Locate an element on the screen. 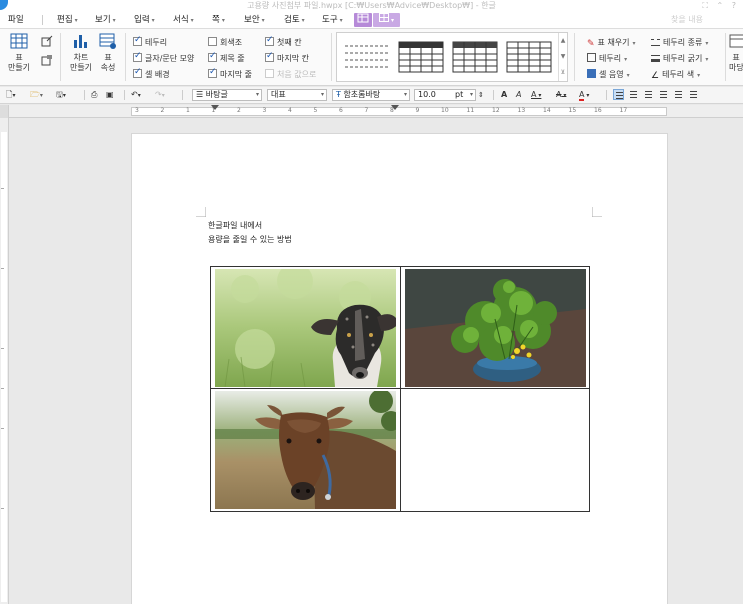 The width and height of the screenshot is (743, 604). table-style-gallery: ▲ ▼ ⊻ is located at coordinates (452, 57).